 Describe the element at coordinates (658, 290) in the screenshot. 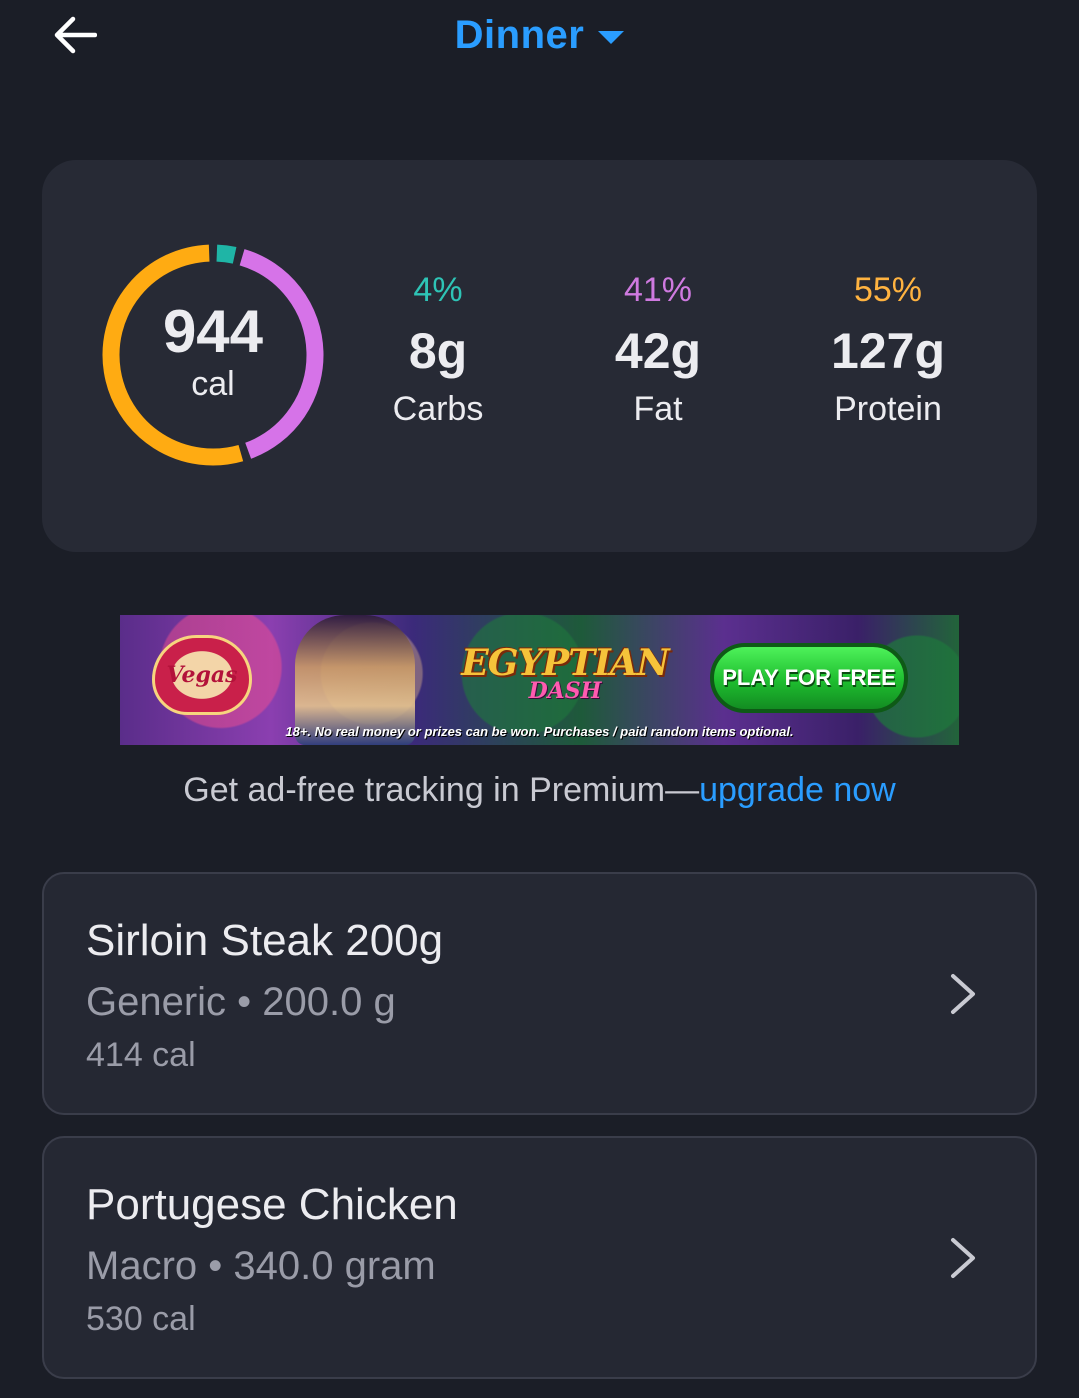

I see `fat-percent: 41%` at that location.